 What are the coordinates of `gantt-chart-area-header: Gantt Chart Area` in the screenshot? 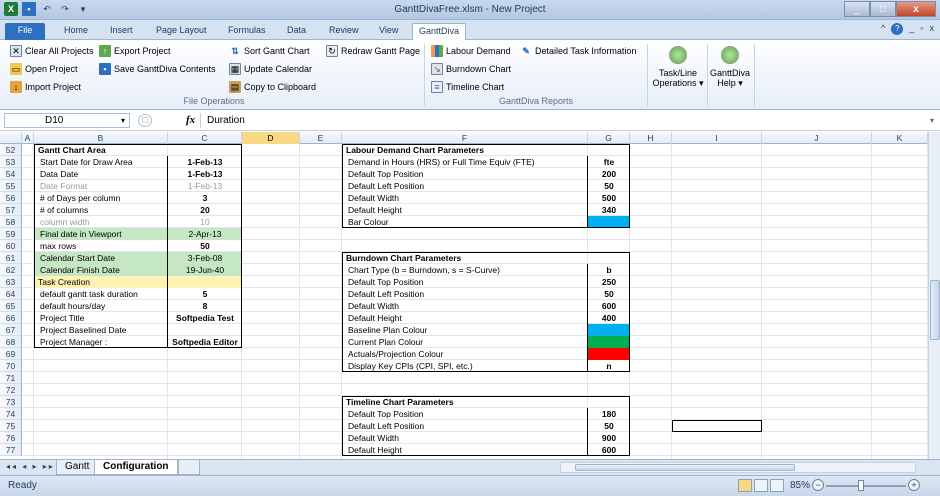 It's located at (138, 150).